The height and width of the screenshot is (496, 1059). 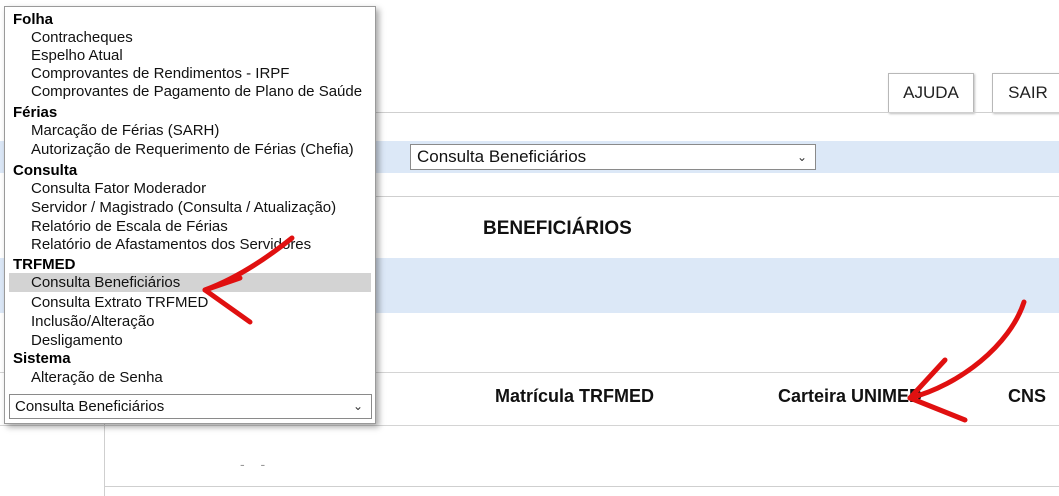 I want to click on annotation-arrow-carteira, so click(x=967, y=350).